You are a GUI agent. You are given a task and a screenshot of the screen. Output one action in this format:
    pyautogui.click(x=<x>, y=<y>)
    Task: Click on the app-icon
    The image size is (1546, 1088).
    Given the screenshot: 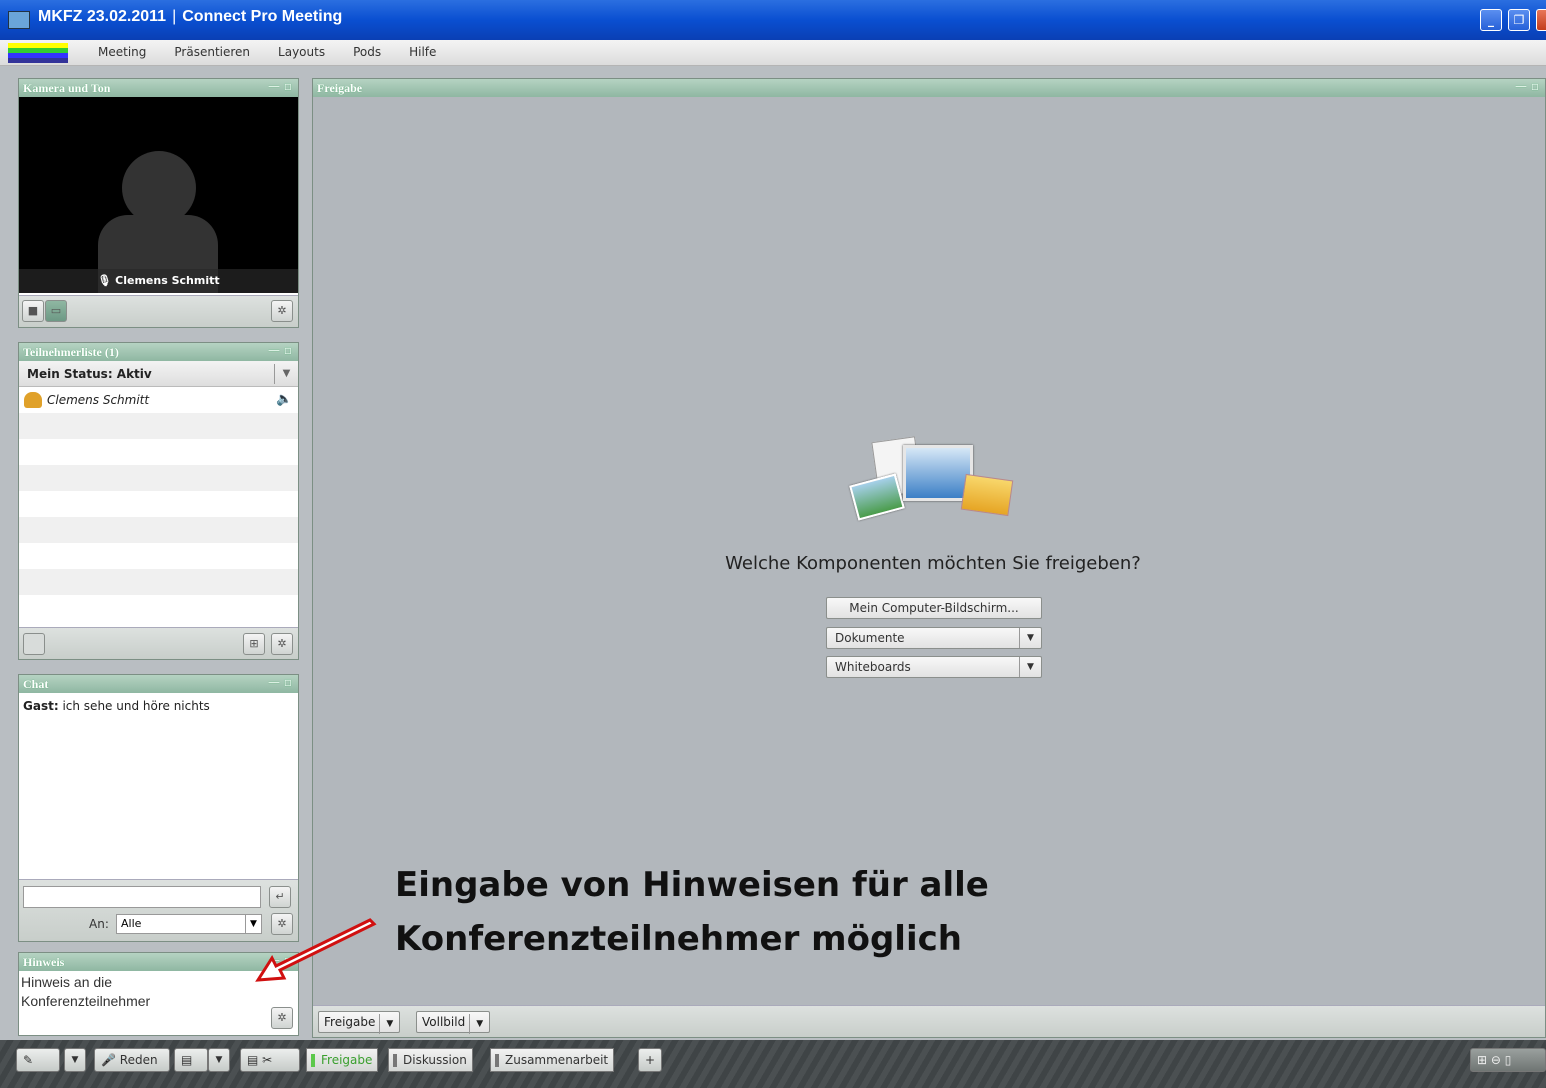 What is the action you would take?
    pyautogui.click(x=19, y=20)
    